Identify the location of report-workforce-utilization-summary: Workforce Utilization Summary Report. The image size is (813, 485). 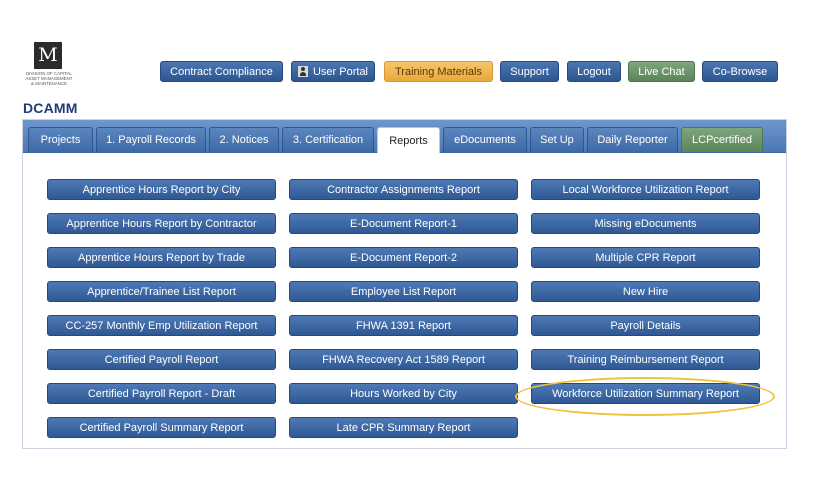
(645, 393).